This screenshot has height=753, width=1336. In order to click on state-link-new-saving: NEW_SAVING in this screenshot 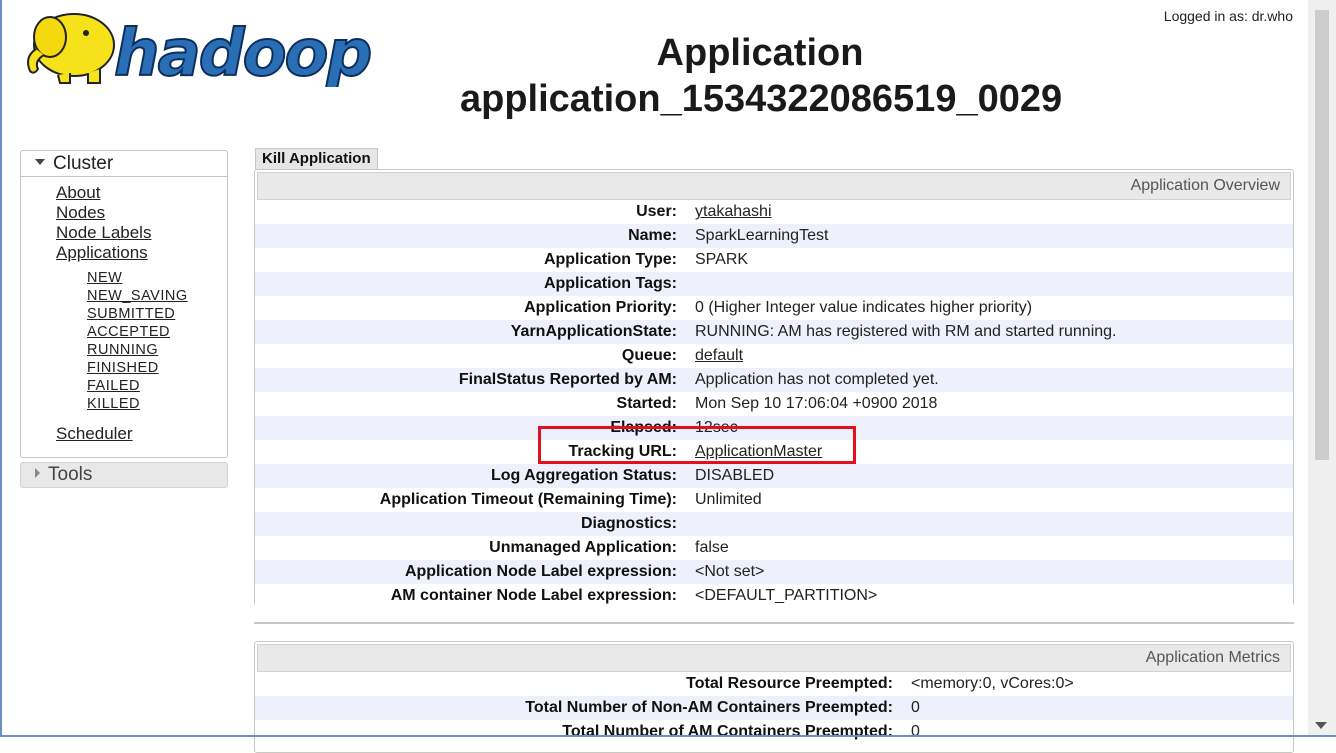, I will do `click(137, 296)`.